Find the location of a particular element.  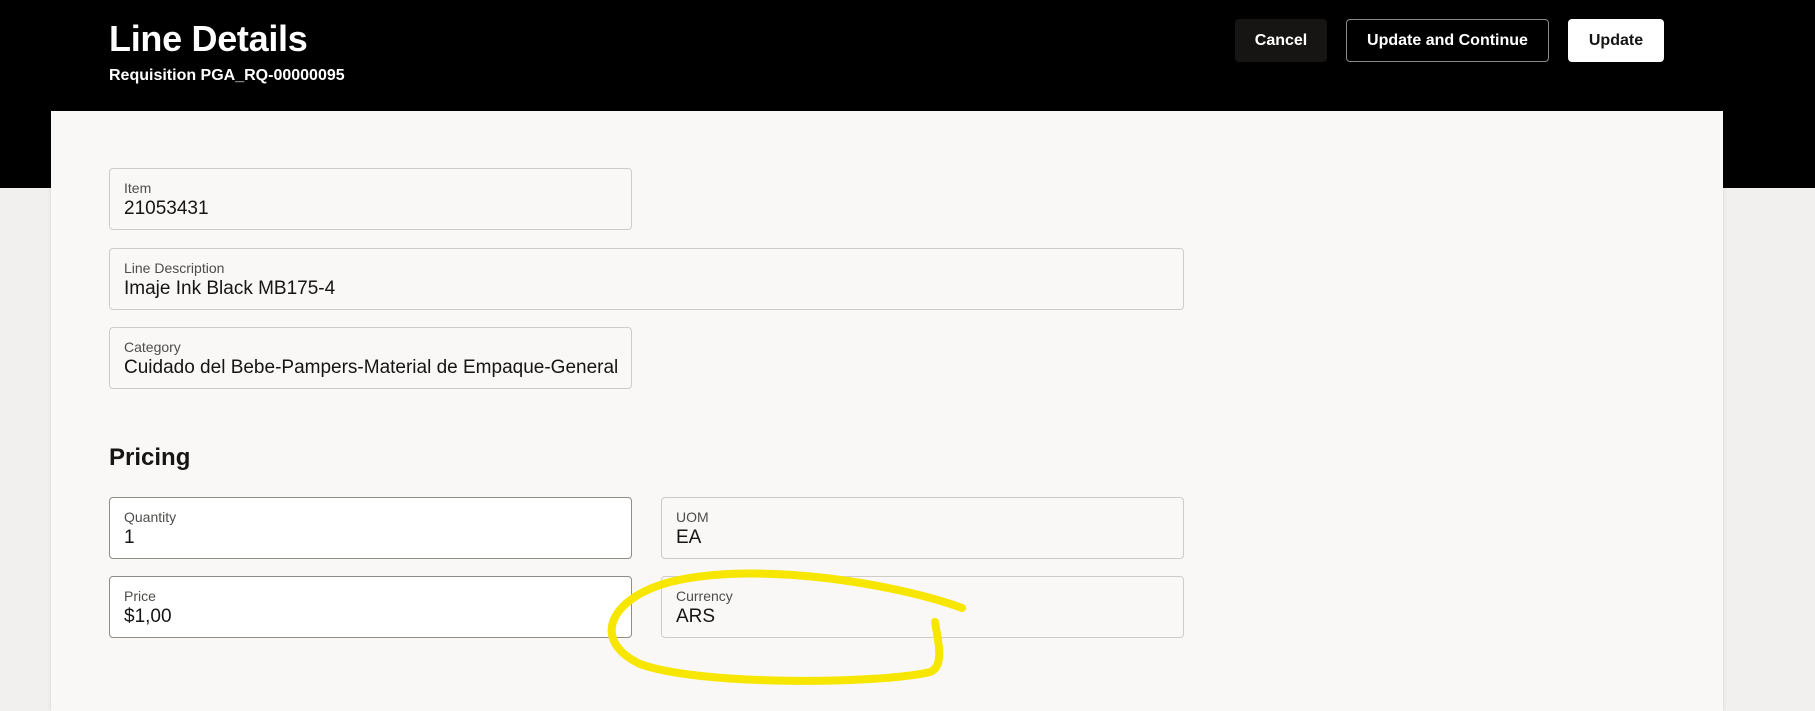

uom-field: UOM EA is located at coordinates (922, 528).